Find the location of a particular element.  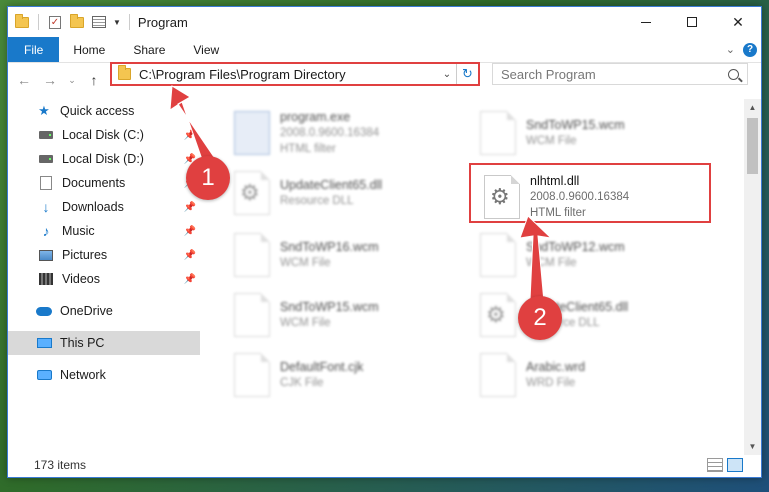

sidebar-item-videos: Videos 📌 is located at coordinates (104, 279).